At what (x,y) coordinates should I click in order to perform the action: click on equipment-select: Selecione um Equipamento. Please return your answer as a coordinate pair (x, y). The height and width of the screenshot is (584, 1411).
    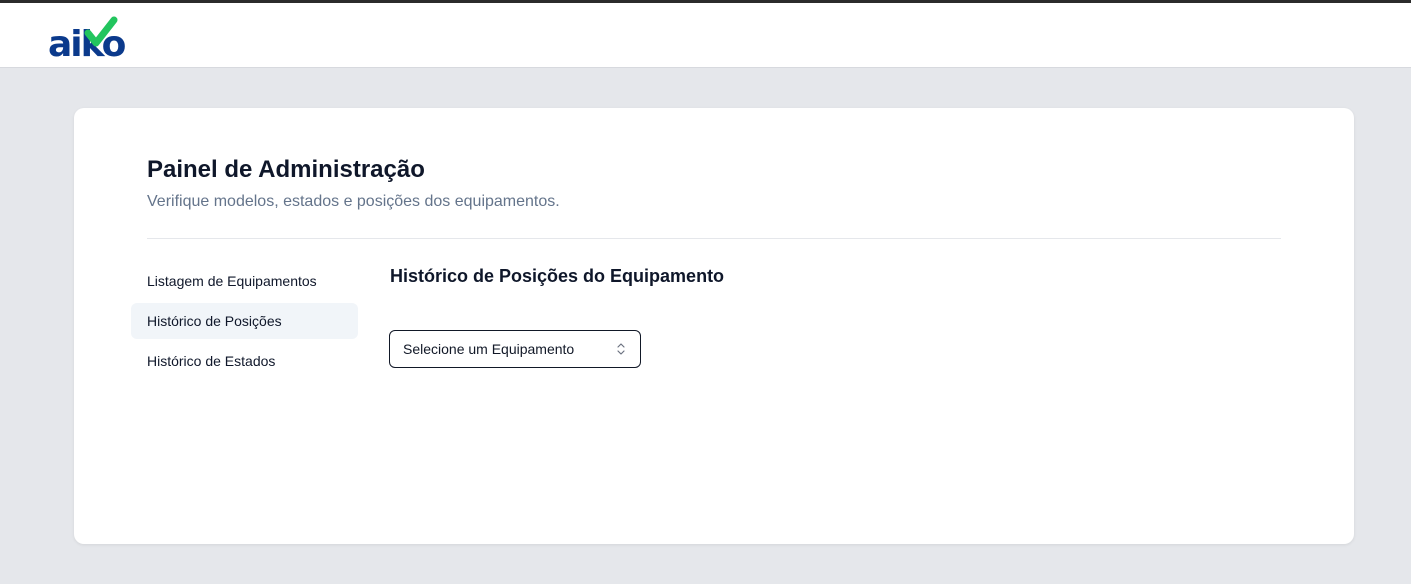
    Looking at the image, I should click on (515, 349).